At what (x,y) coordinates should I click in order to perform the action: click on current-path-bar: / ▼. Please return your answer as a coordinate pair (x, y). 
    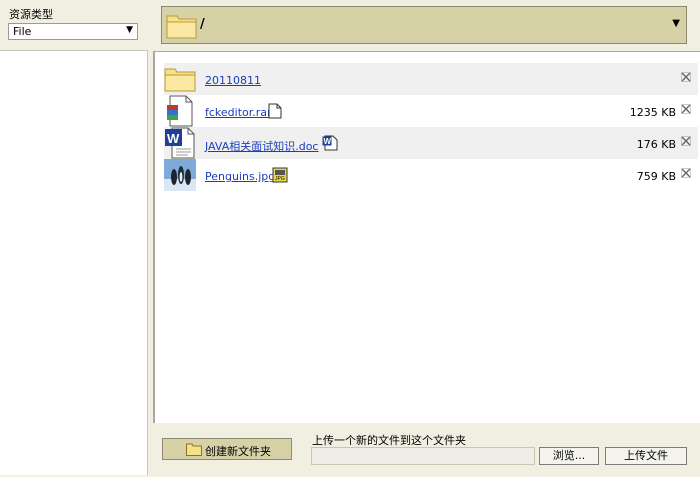
    Looking at the image, I should click on (424, 25).